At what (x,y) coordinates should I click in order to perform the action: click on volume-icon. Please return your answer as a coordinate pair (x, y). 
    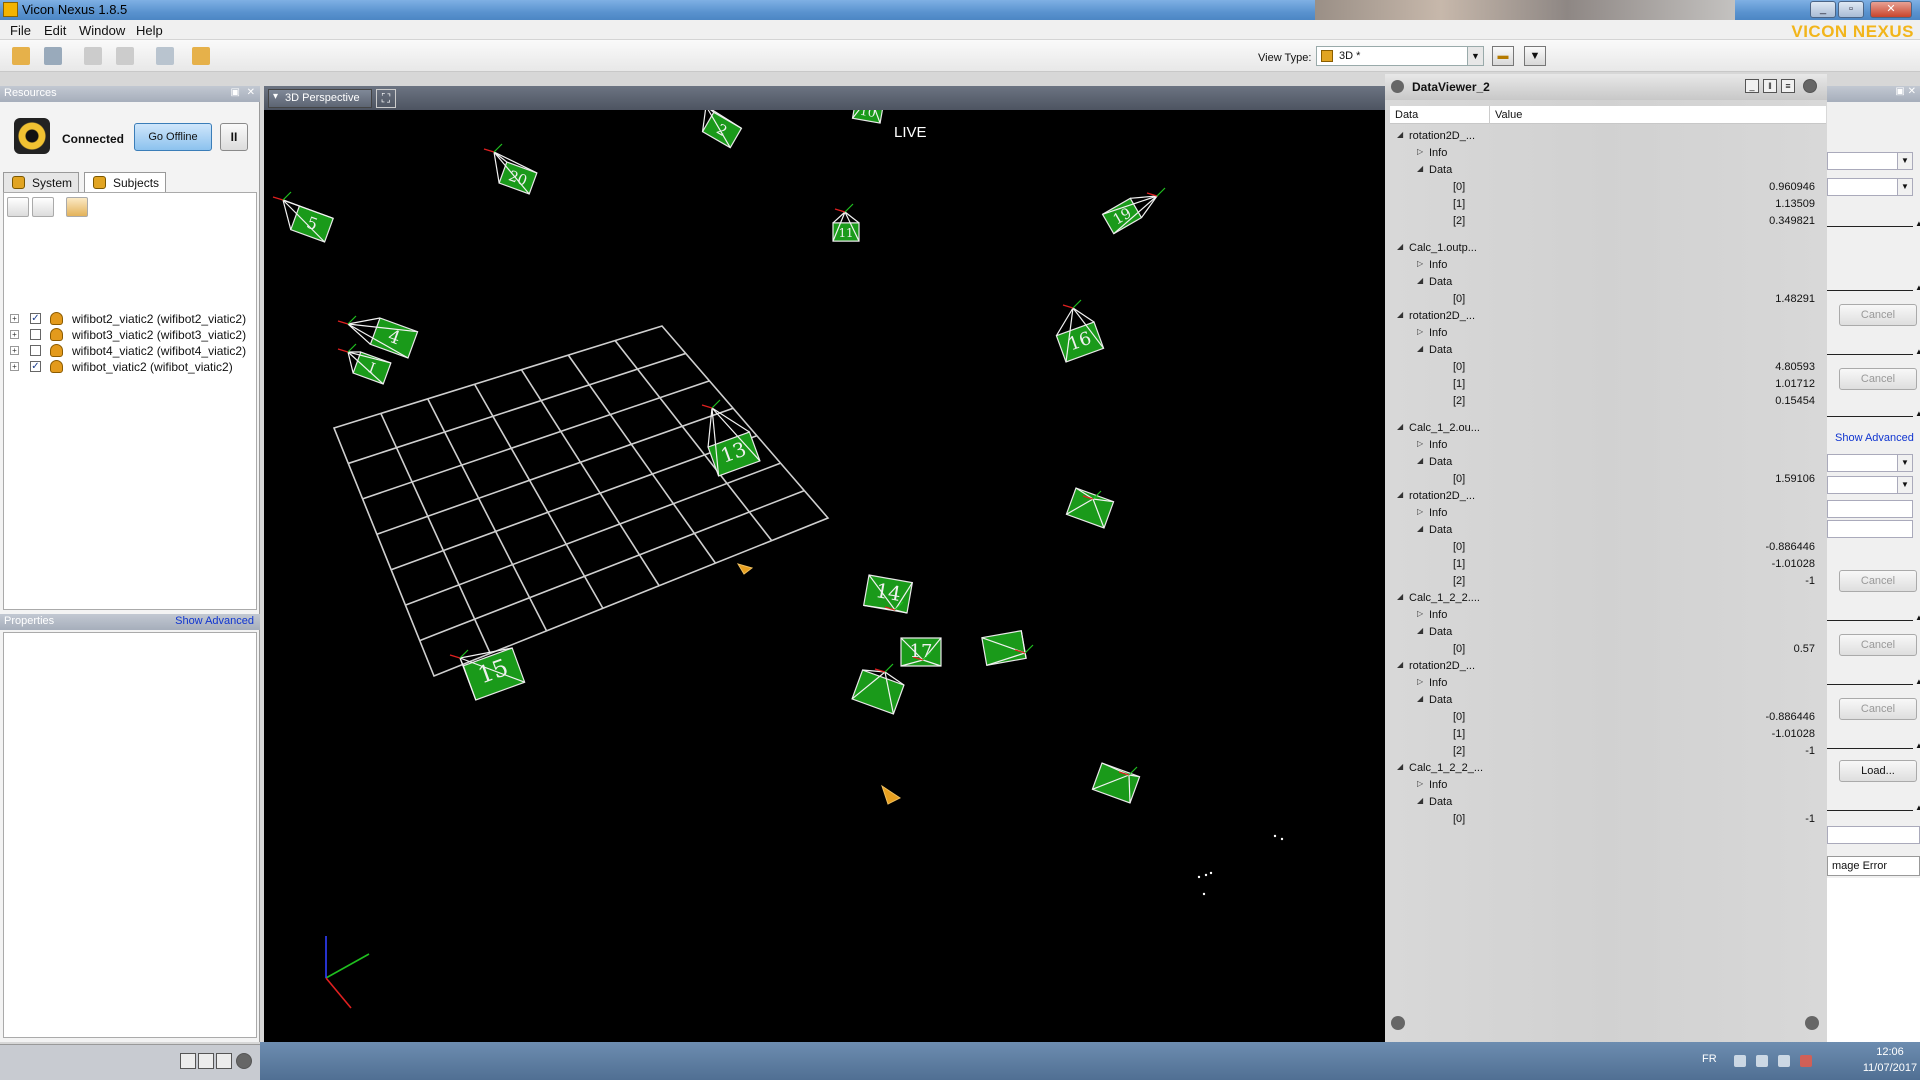
    Looking at the image, I should click on (1762, 1061).